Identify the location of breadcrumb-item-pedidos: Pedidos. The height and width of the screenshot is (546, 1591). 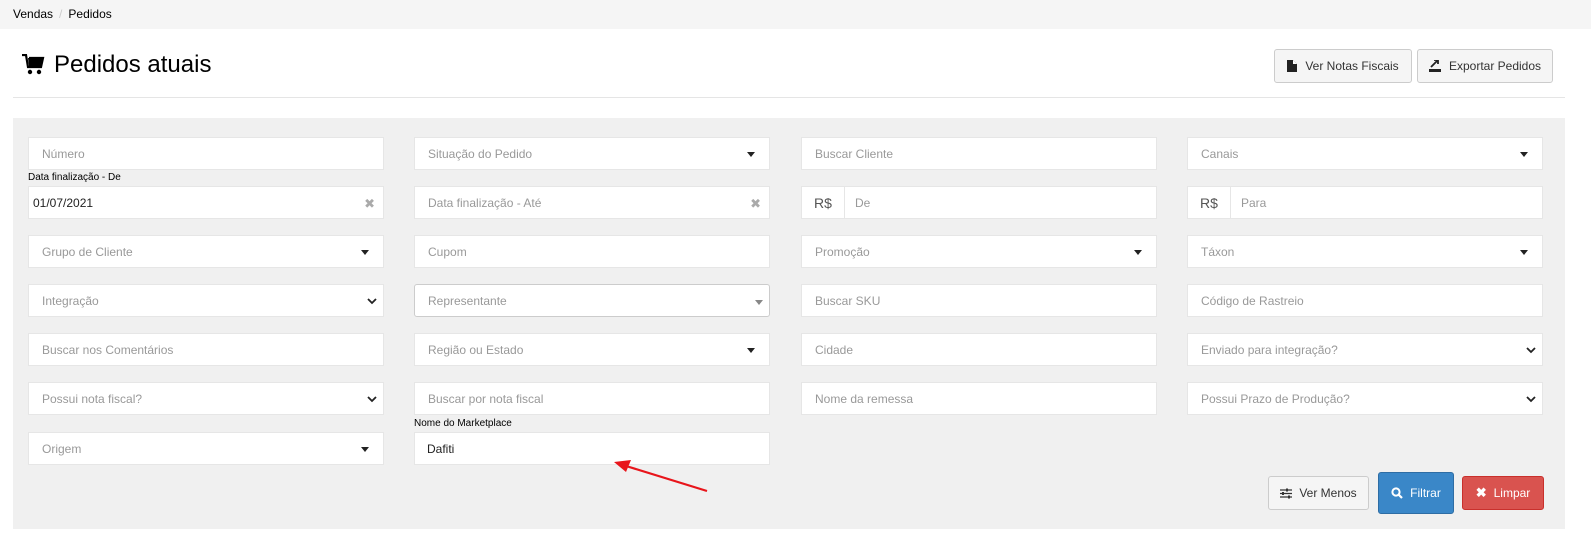
(90, 14).